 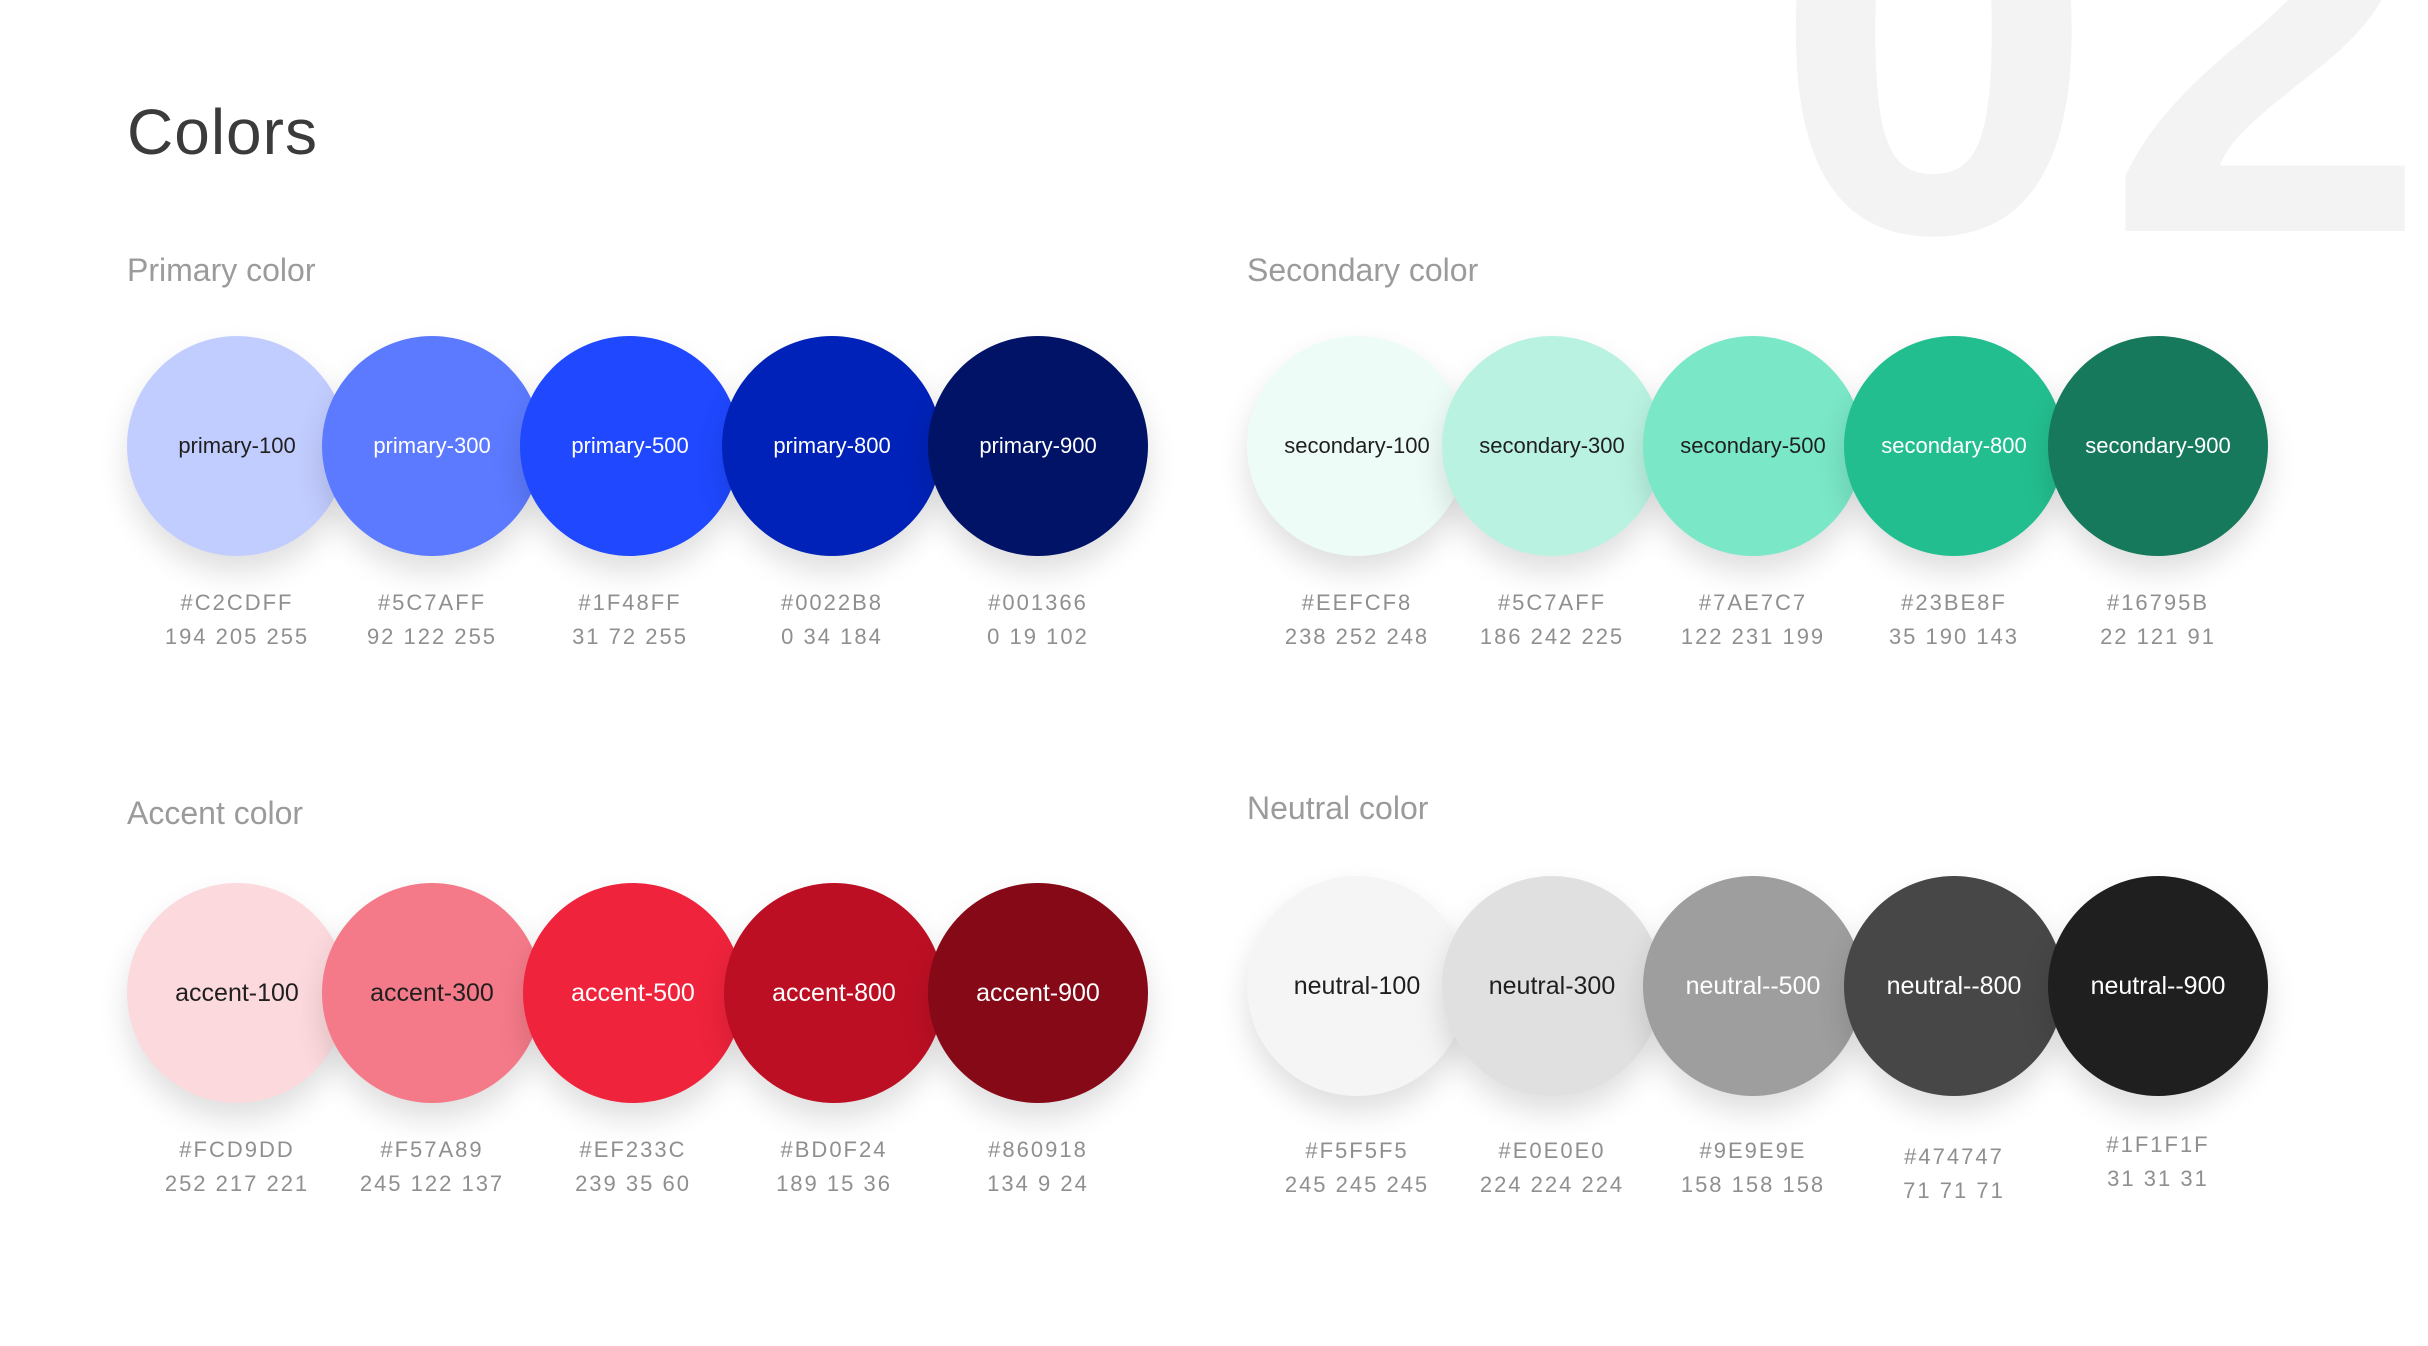 I want to click on swatch-rgb: 31 72 255, so click(x=630, y=636).